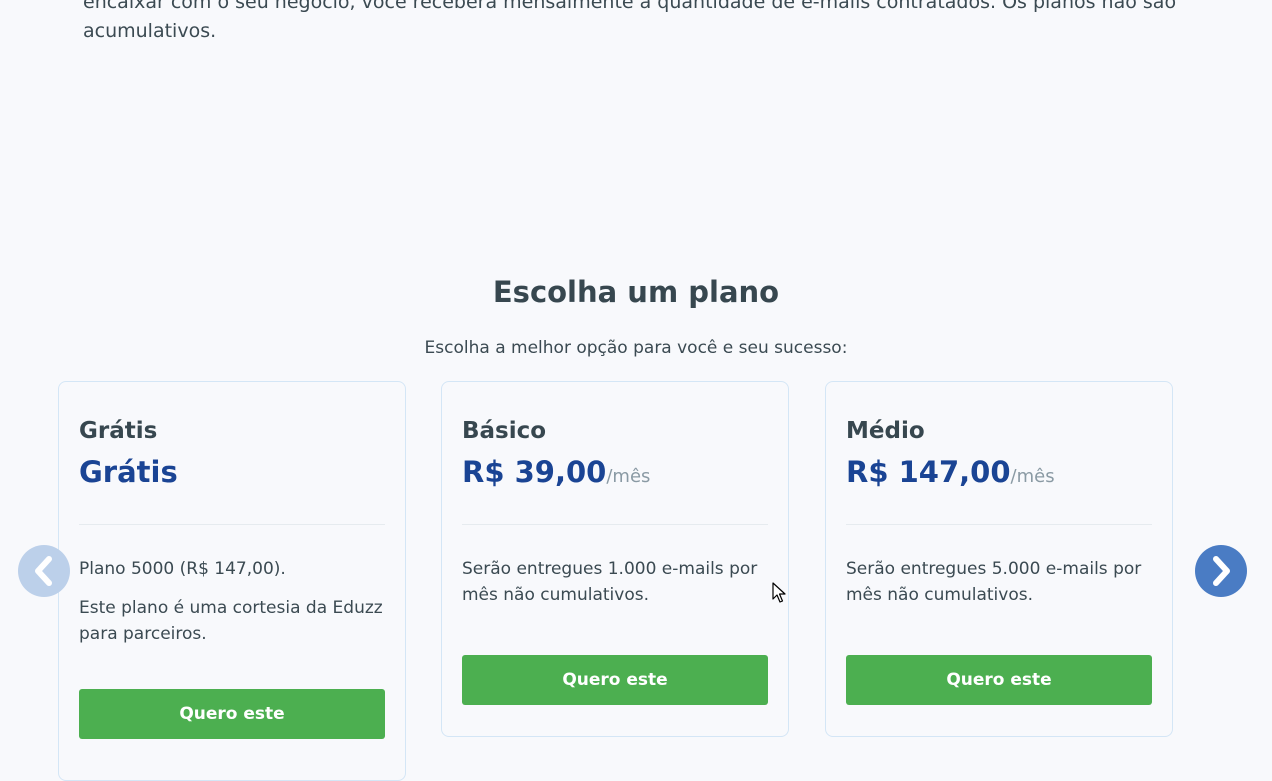  Describe the element at coordinates (779, 592) in the screenshot. I see `mouse-cursor-icon` at that location.